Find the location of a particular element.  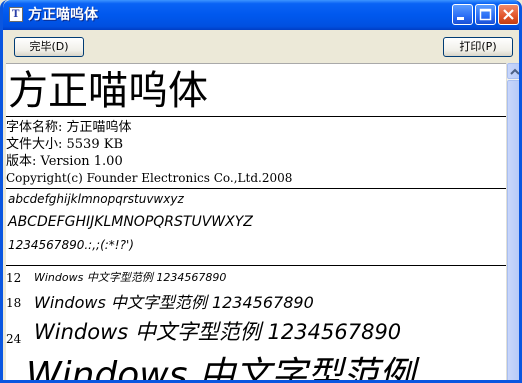

done-button: 完毕(D) is located at coordinates (49, 47).